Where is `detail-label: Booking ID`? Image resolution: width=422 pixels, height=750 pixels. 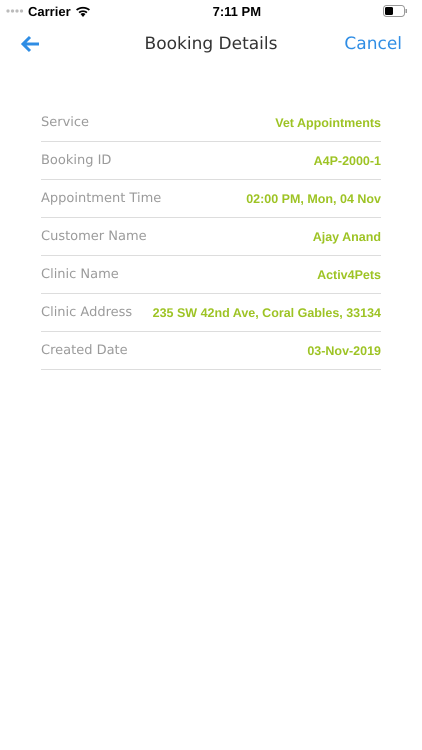 detail-label: Booking ID is located at coordinates (76, 160).